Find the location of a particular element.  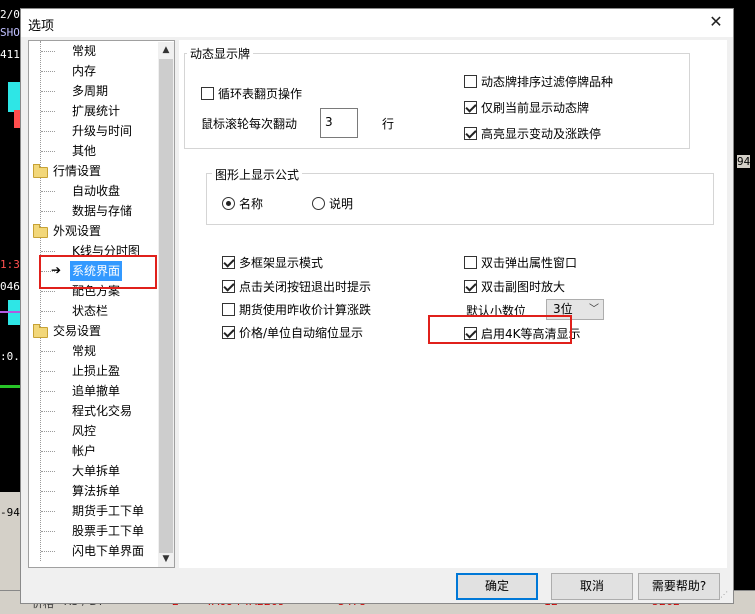

scroll-down-icon: ▼ is located at coordinates (166, 559).